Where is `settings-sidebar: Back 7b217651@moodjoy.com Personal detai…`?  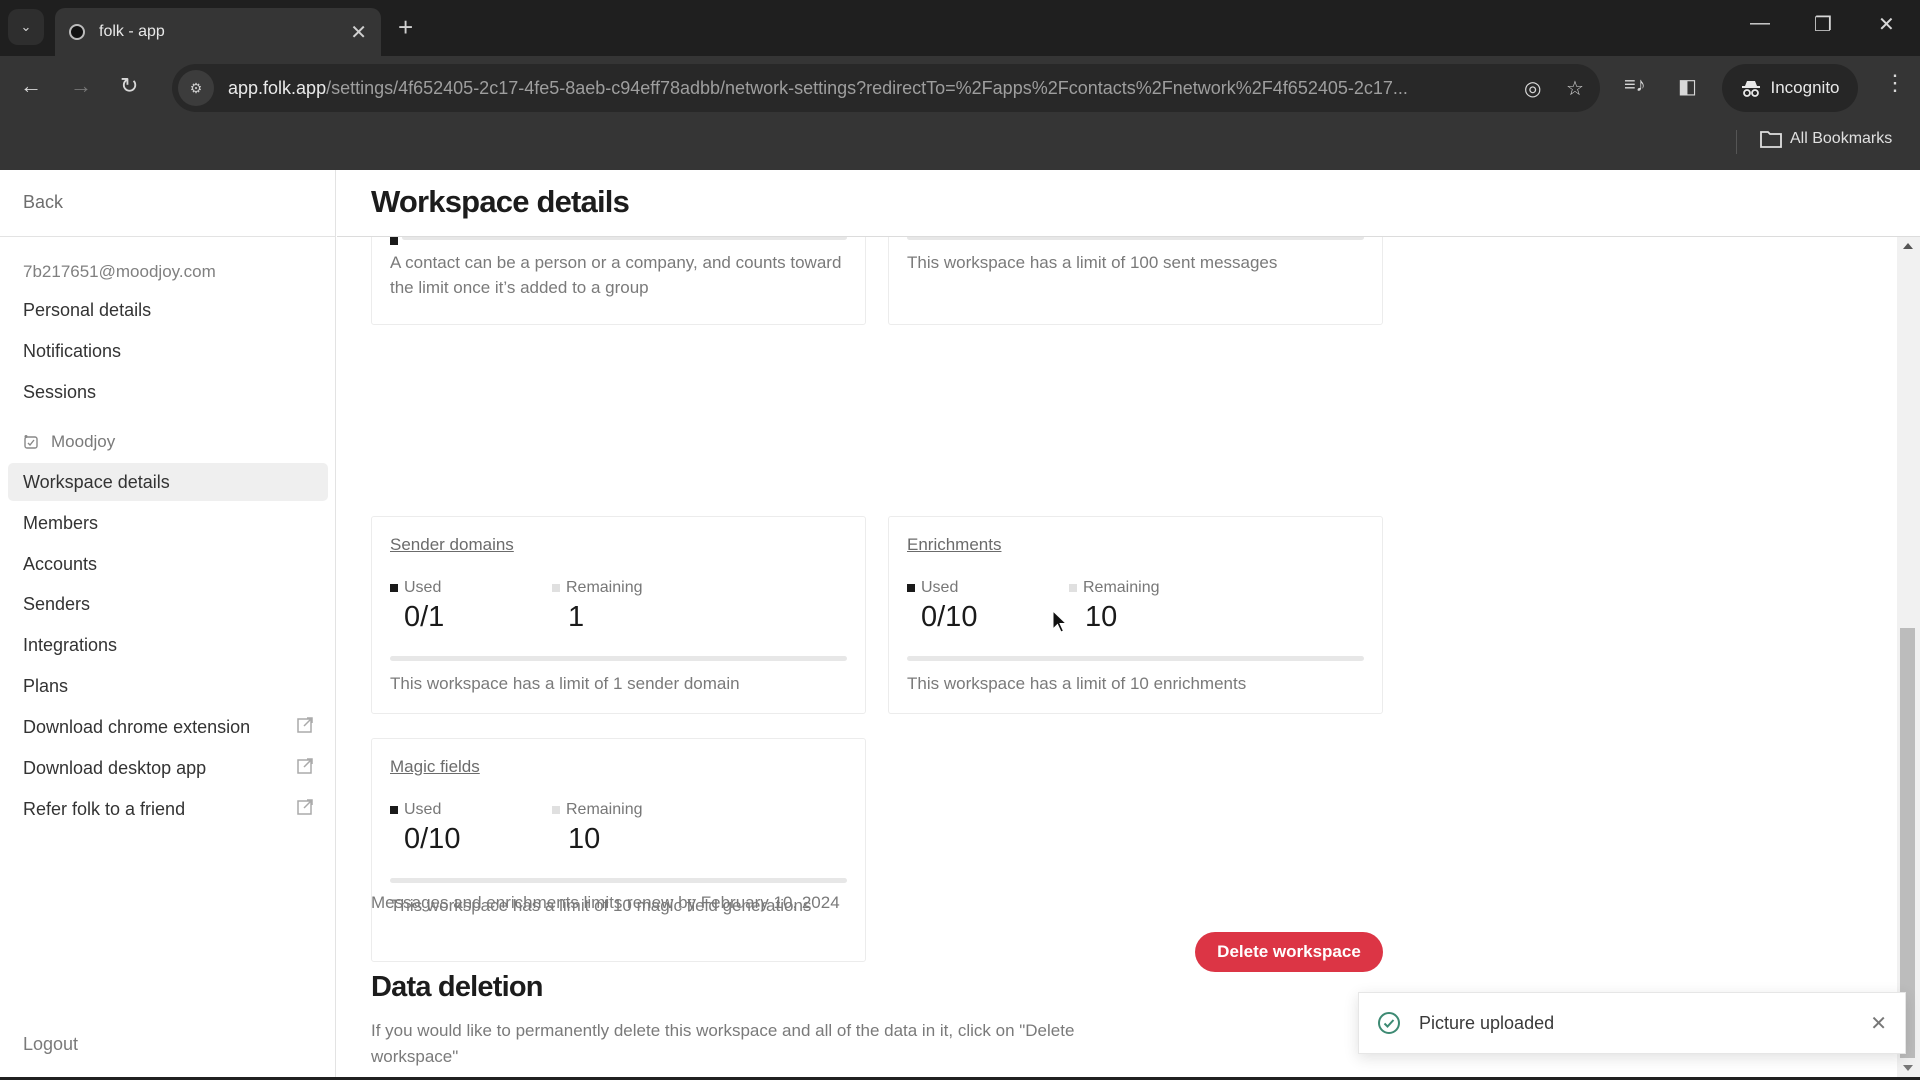 settings-sidebar: Back 7b217651@moodjoy.com Personal detai… is located at coordinates (168, 623).